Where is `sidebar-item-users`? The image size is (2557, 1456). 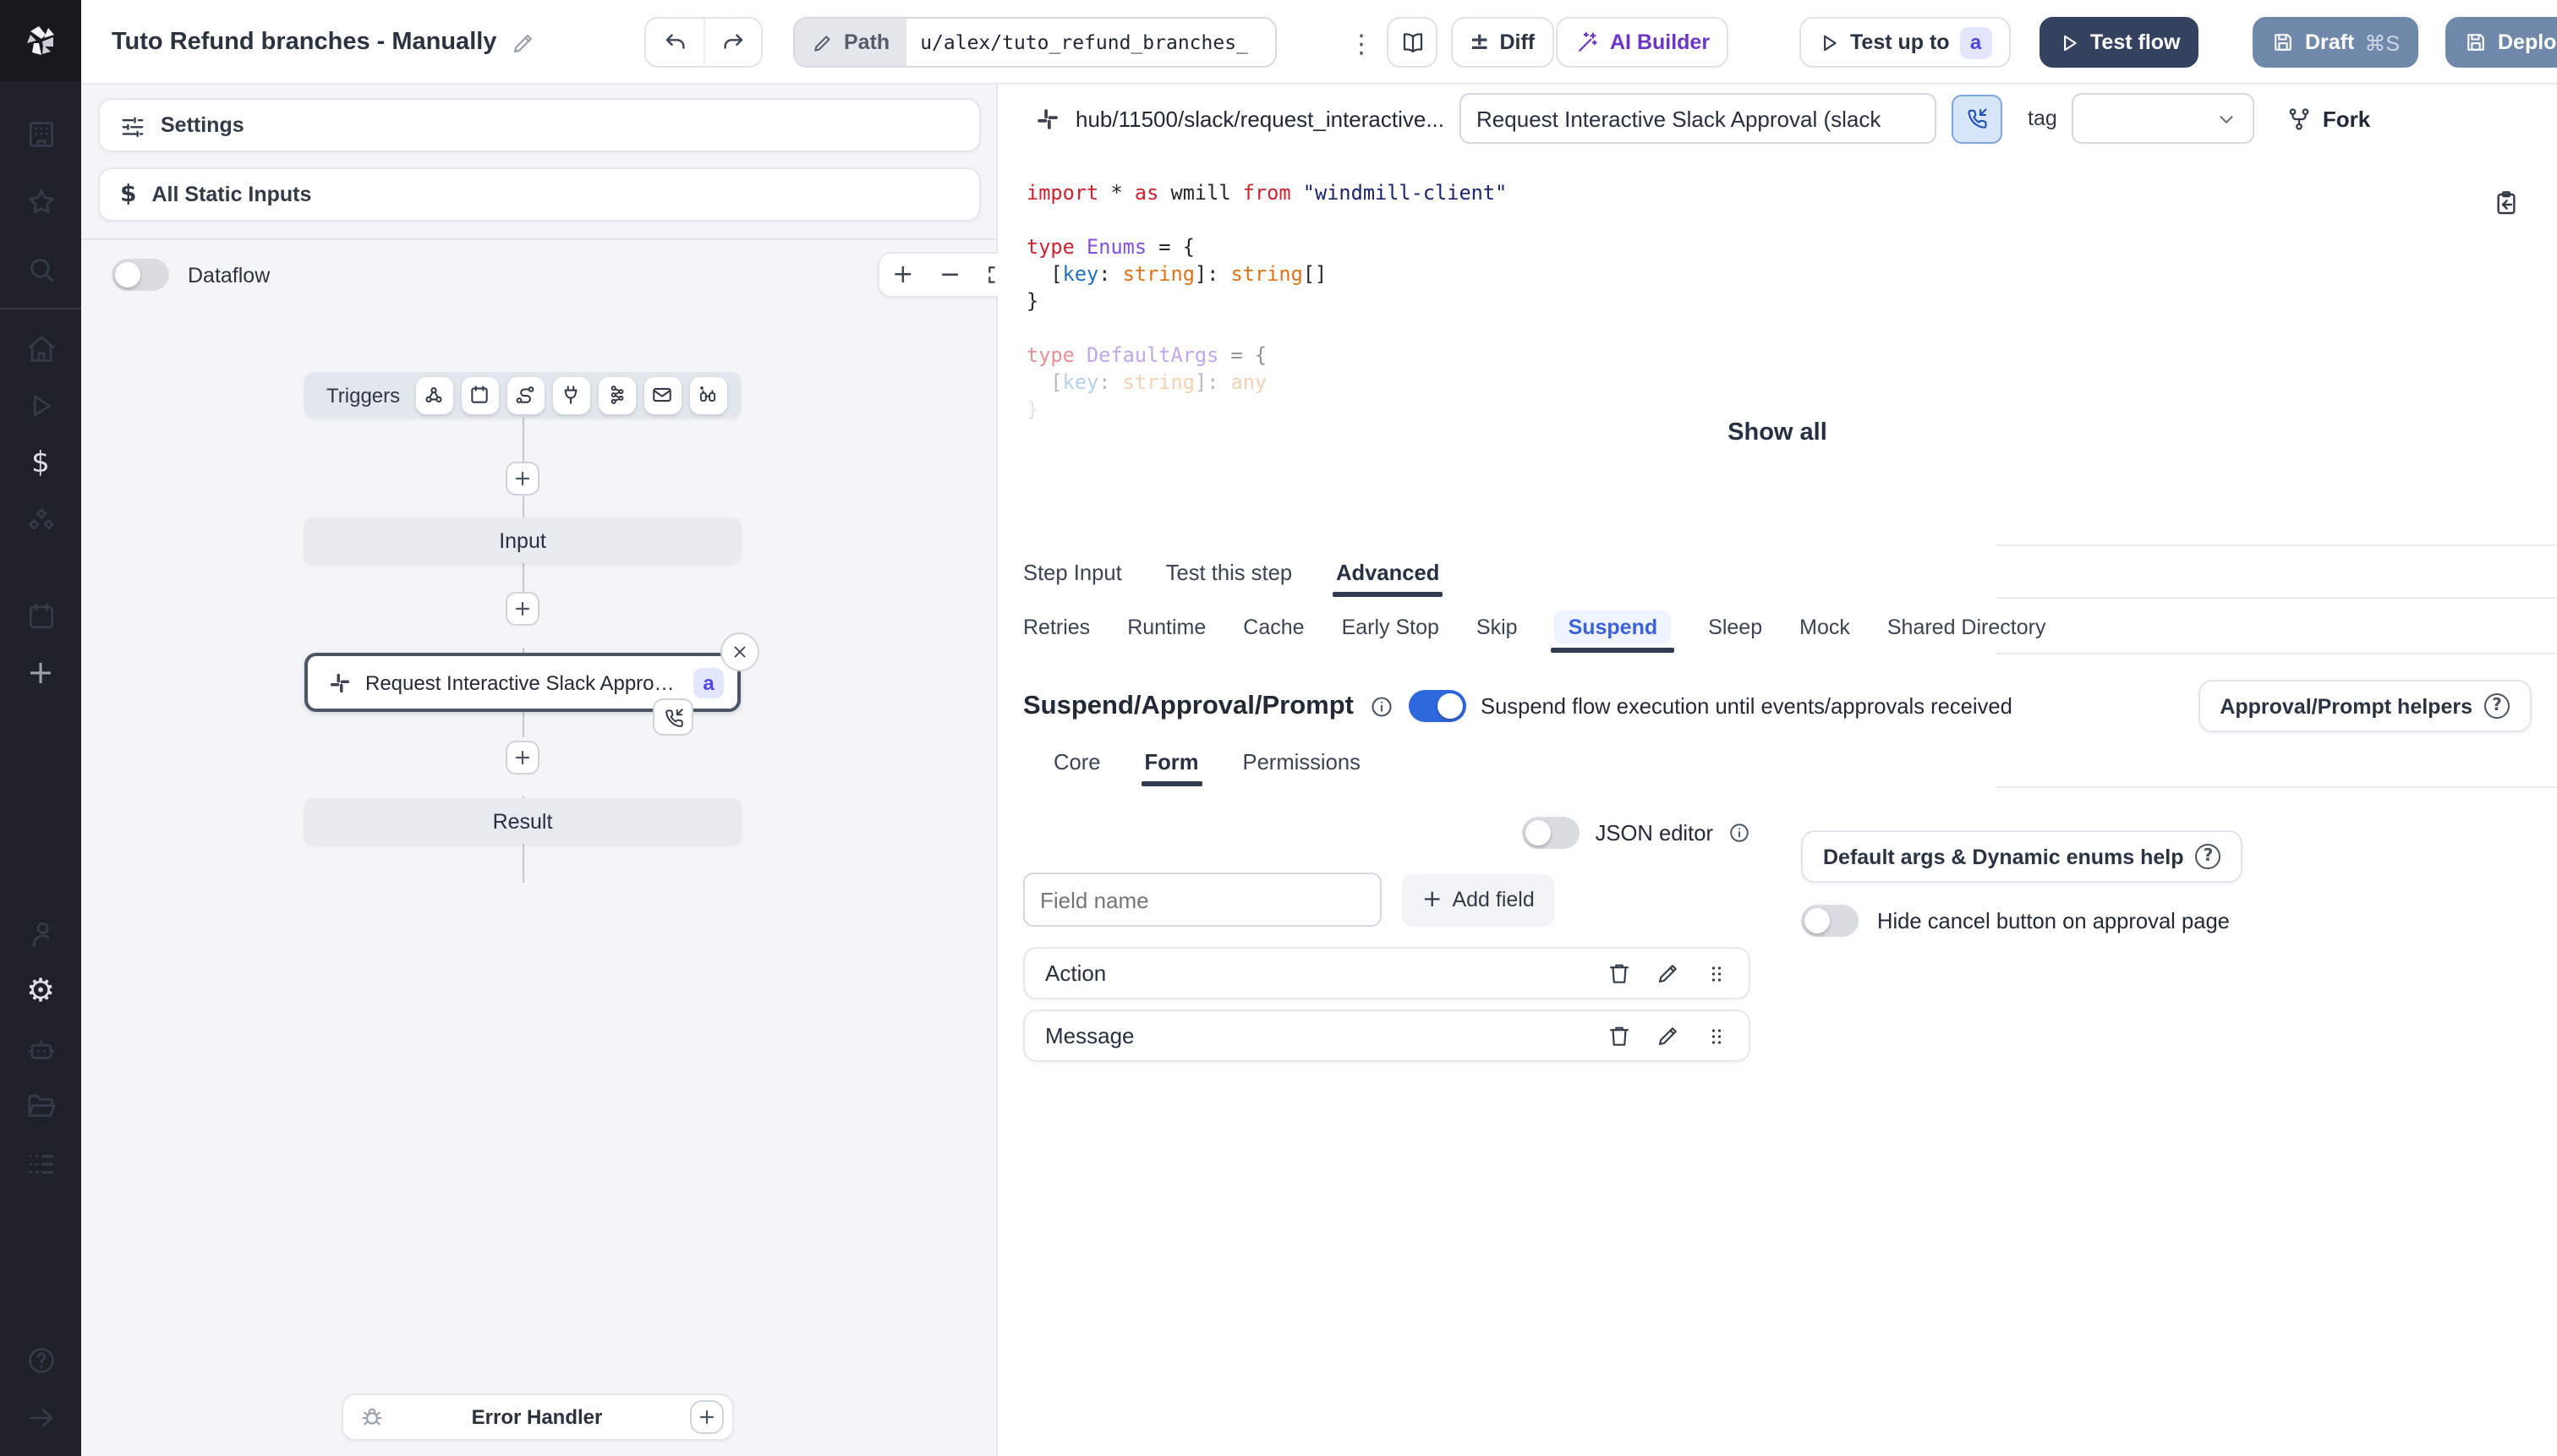
sidebar-item-users is located at coordinates (40, 934).